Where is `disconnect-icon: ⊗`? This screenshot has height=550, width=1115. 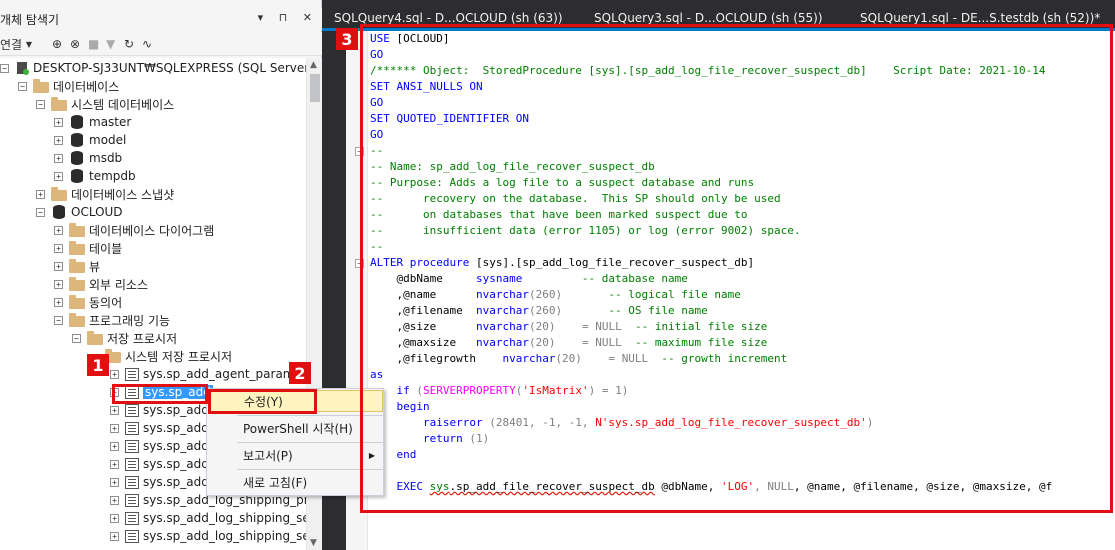 disconnect-icon: ⊗ is located at coordinates (75, 44).